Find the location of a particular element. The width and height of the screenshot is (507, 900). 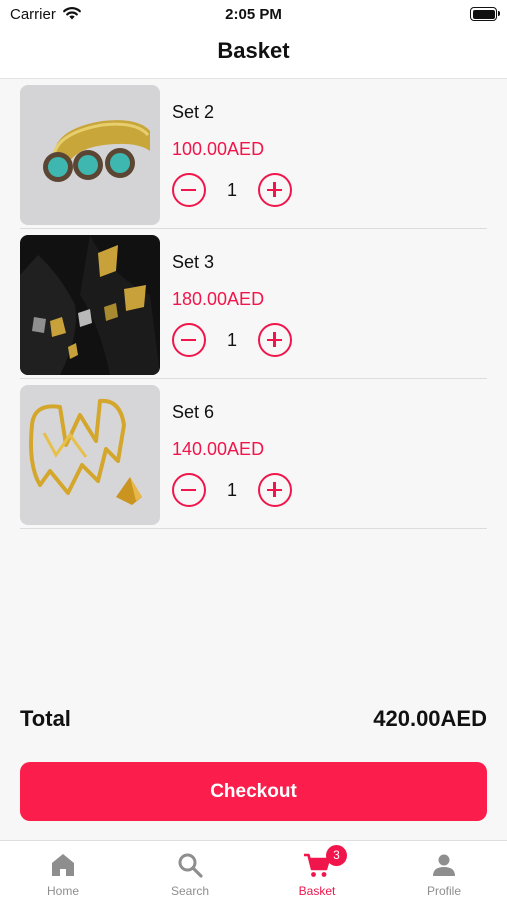

item-price: 180.00AED is located at coordinates (218, 299).